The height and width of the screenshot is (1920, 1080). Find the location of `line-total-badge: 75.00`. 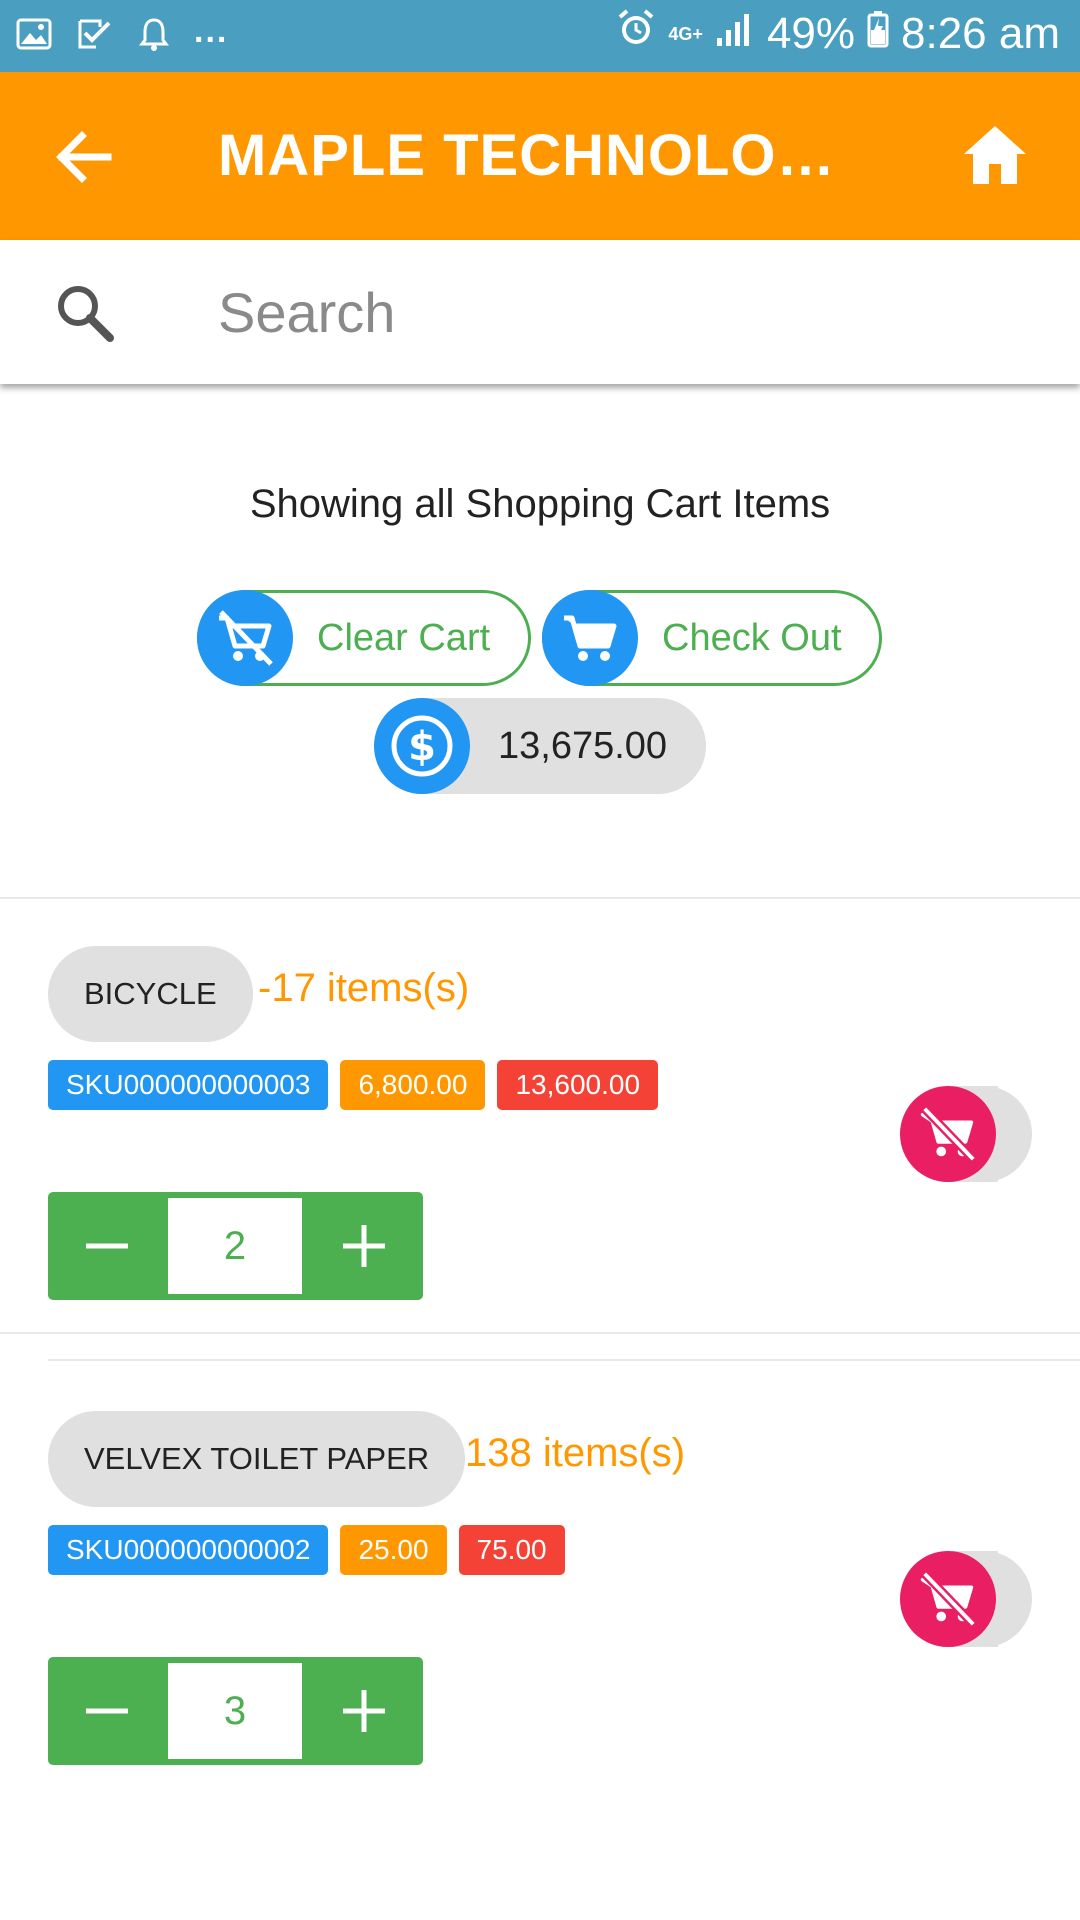

line-total-badge: 75.00 is located at coordinates (511, 1550).